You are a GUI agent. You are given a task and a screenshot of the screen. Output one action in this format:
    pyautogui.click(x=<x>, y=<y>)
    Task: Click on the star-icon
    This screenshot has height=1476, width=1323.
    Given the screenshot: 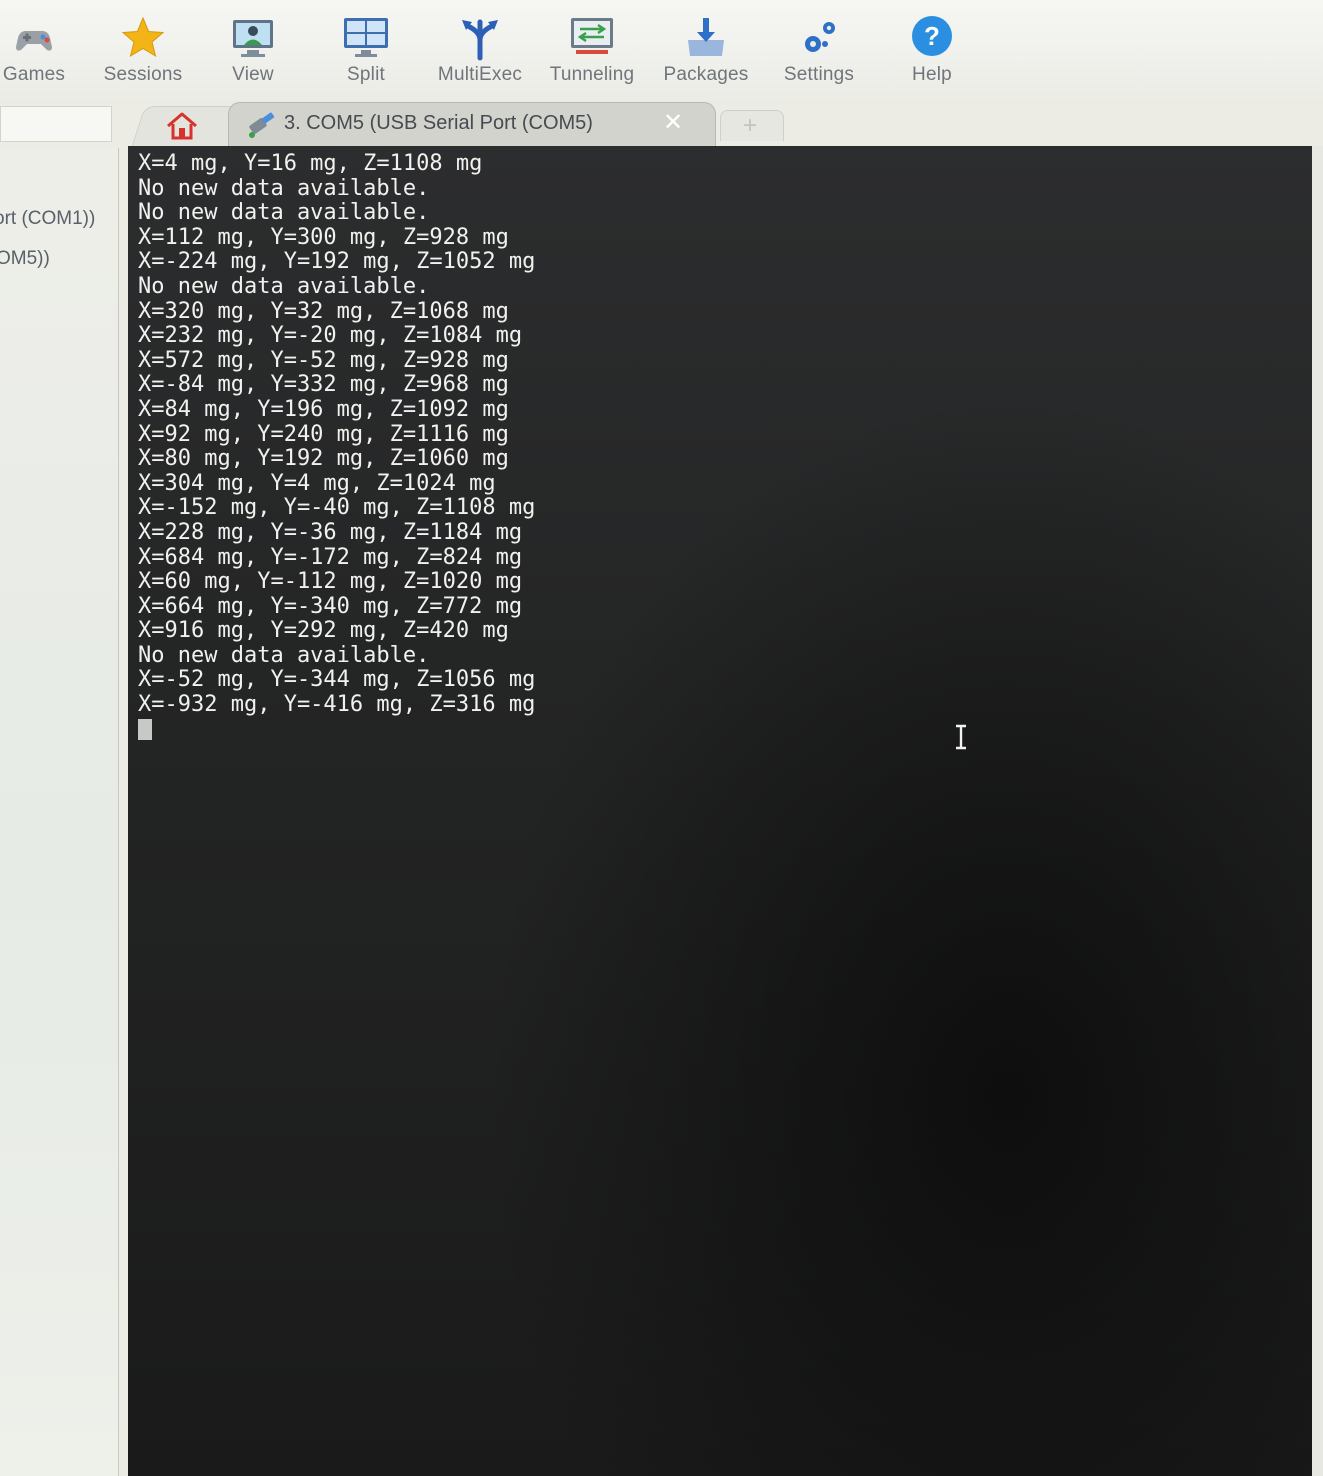 What is the action you would take?
    pyautogui.click(x=143, y=37)
    